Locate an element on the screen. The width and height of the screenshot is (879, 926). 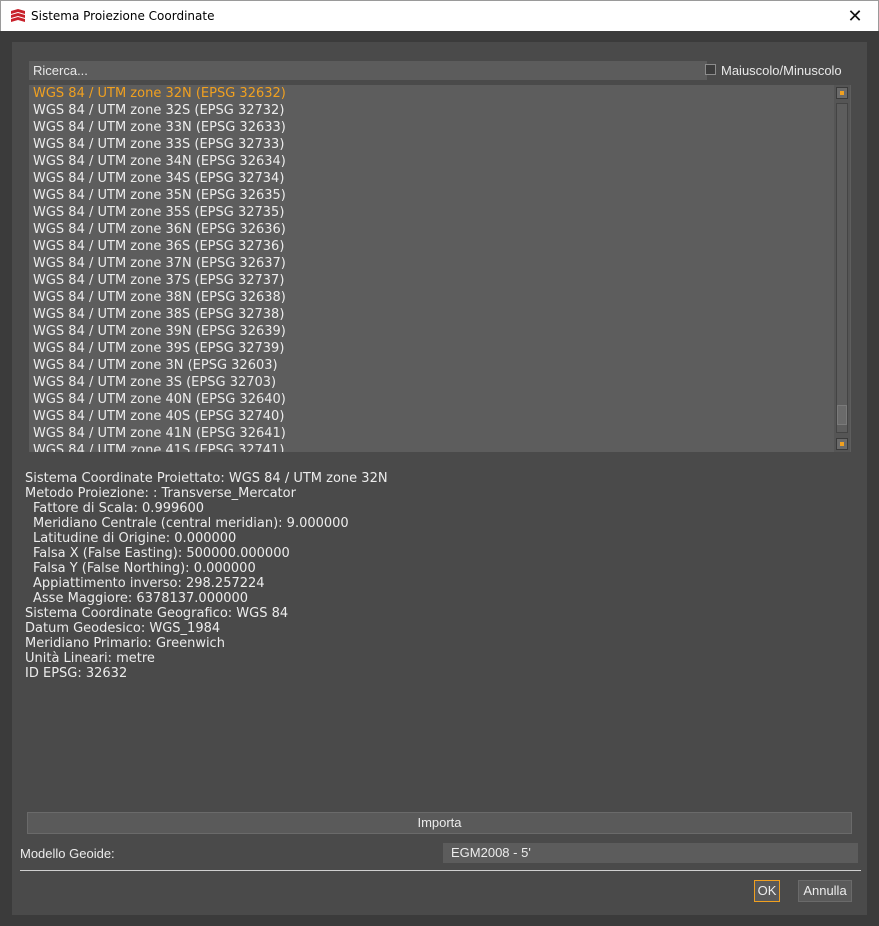
list-item: WGS 84 / UTM zone 40N (EPSG 32640) is located at coordinates (440, 399).